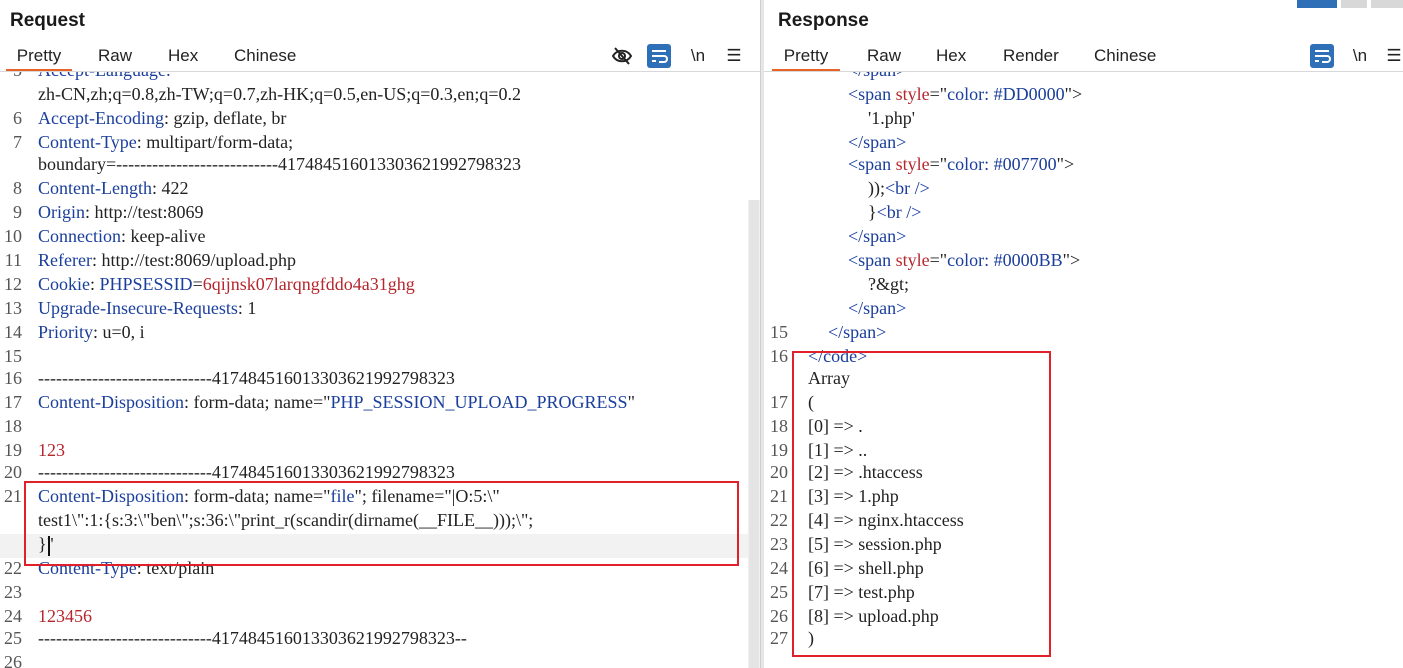 This screenshot has height=668, width=1403. Describe the element at coordinates (111, 402) in the screenshot. I see `code-token: Content-Disposition` at that location.